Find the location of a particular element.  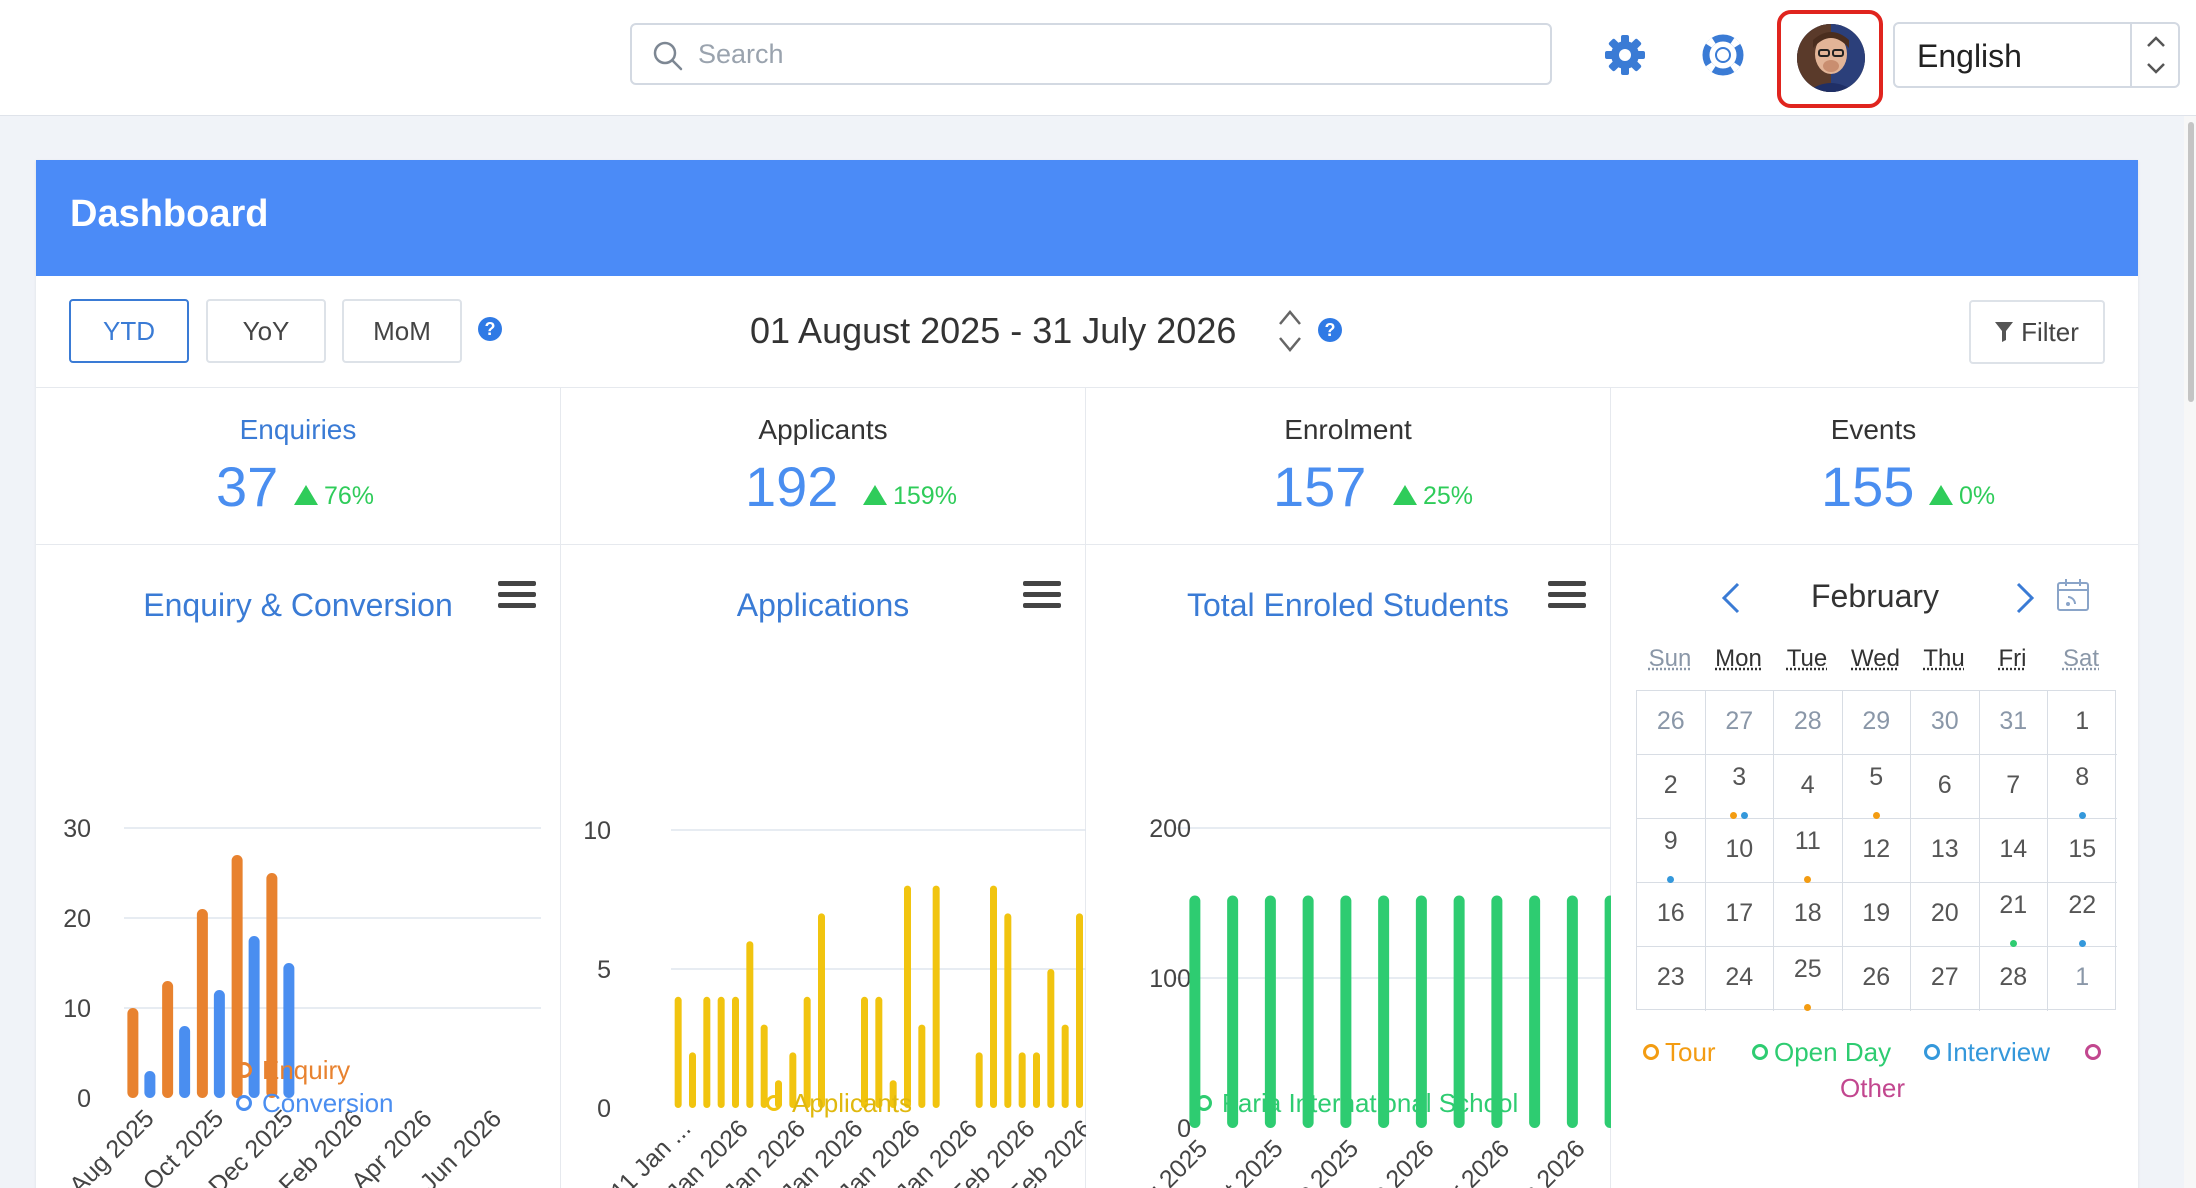

calendar-day: 31 is located at coordinates (2013, 723).